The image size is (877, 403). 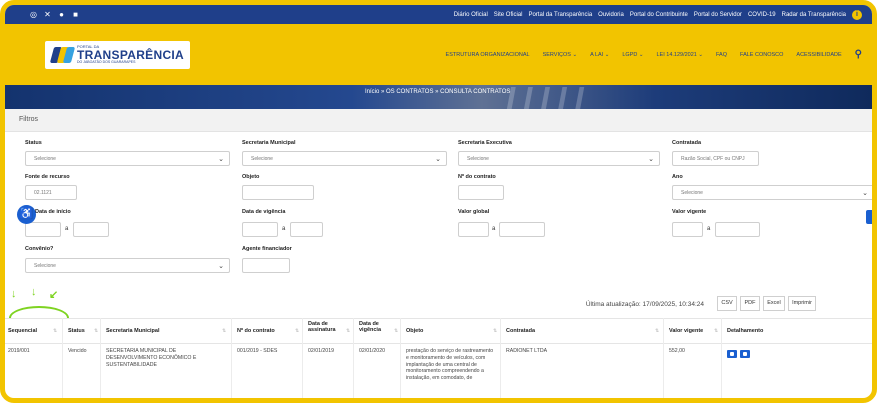 What do you see at coordinates (559, 158) in the screenshot?
I see `executiva-select: Selecione ⌄` at bounding box center [559, 158].